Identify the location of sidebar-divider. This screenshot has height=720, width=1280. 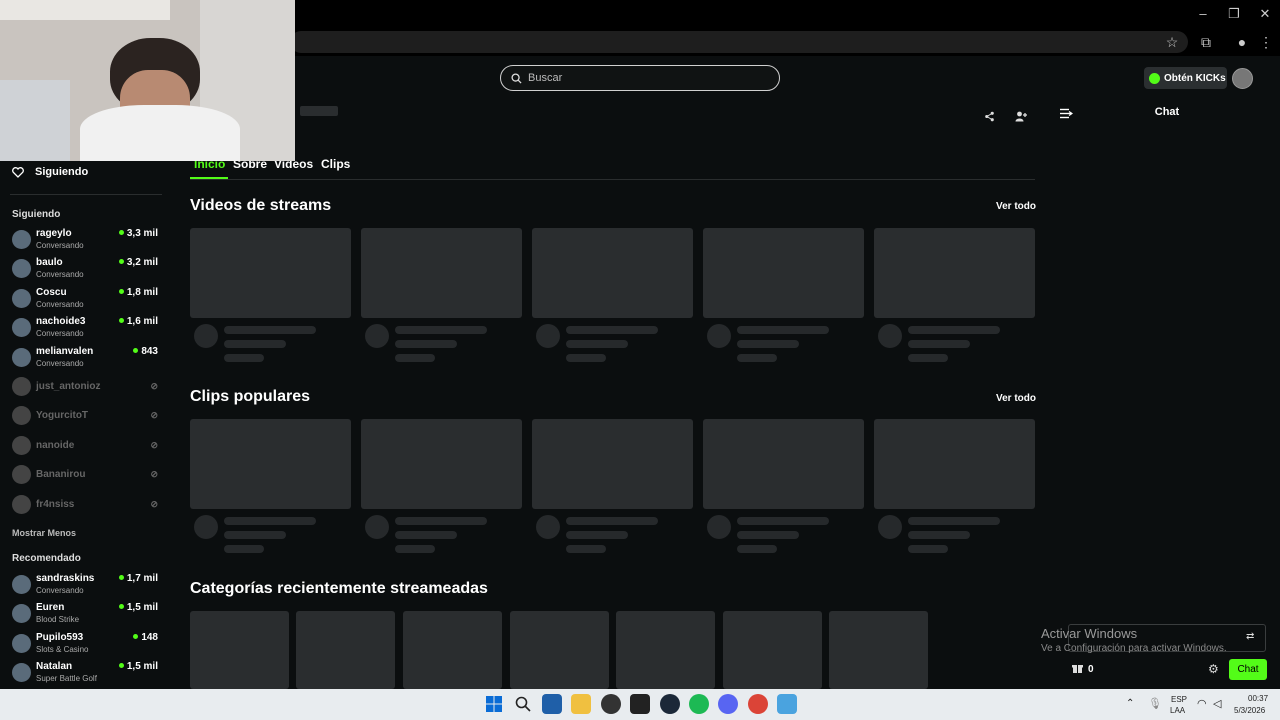
(86, 194).